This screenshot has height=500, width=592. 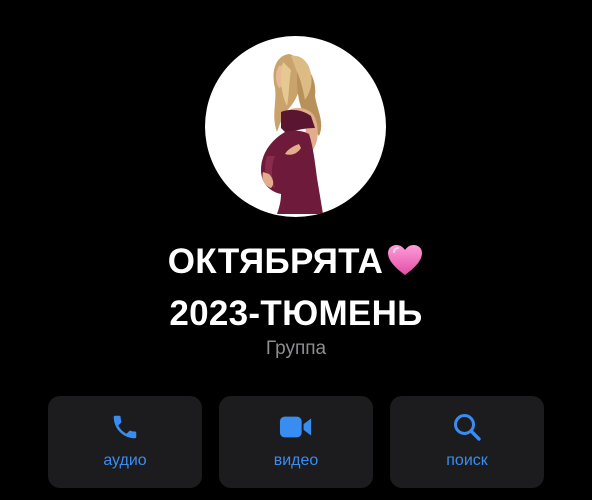 I want to click on video-camera-icon, so click(x=296, y=427).